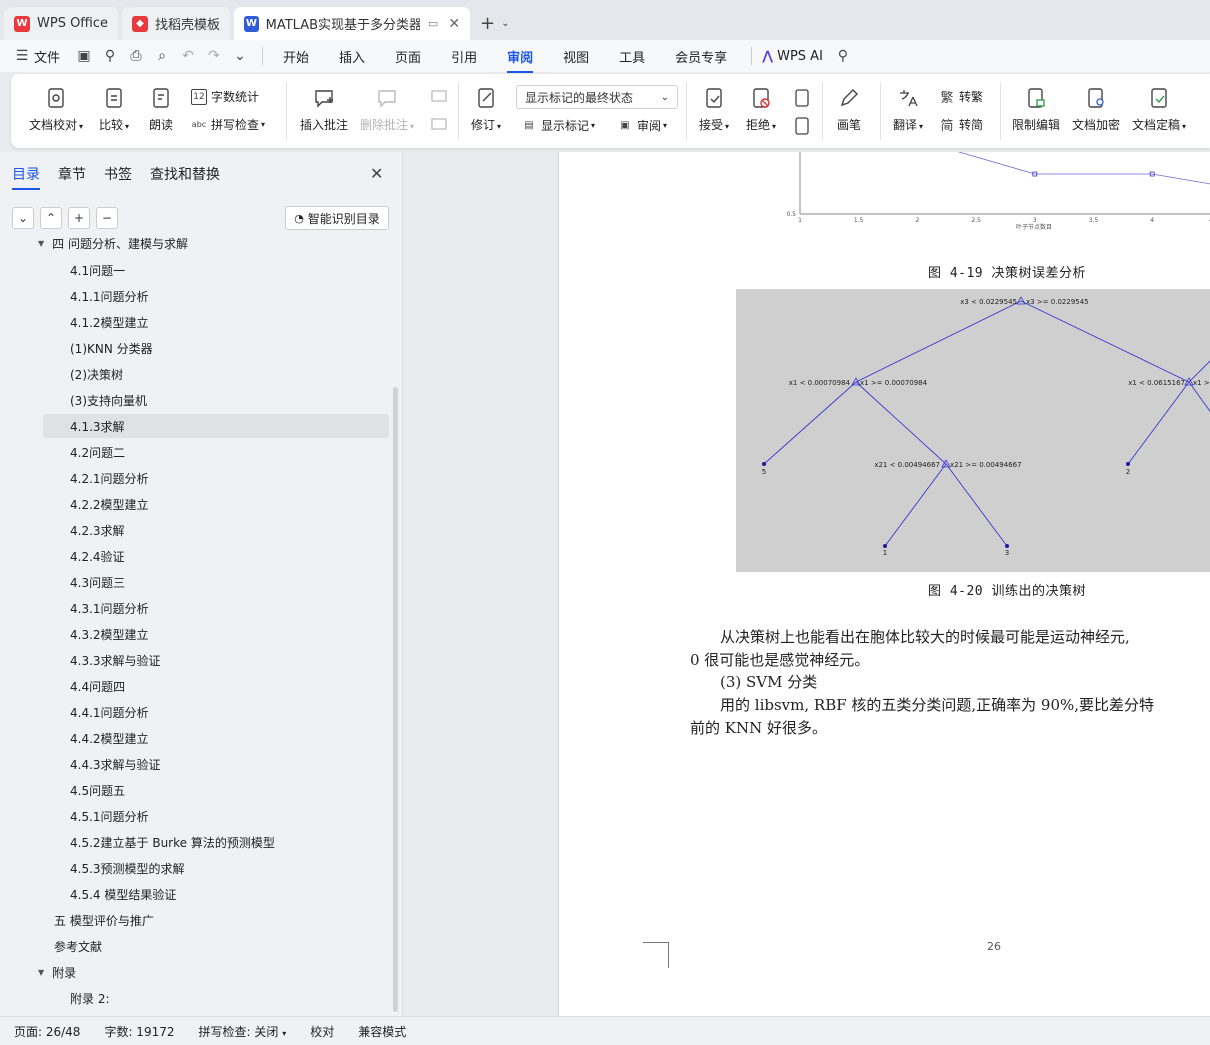 This screenshot has width=1210, height=1045. What do you see at coordinates (113, 246) in the screenshot?
I see `toc-item: ▼ 四 问题分析、建模与求解` at bounding box center [113, 246].